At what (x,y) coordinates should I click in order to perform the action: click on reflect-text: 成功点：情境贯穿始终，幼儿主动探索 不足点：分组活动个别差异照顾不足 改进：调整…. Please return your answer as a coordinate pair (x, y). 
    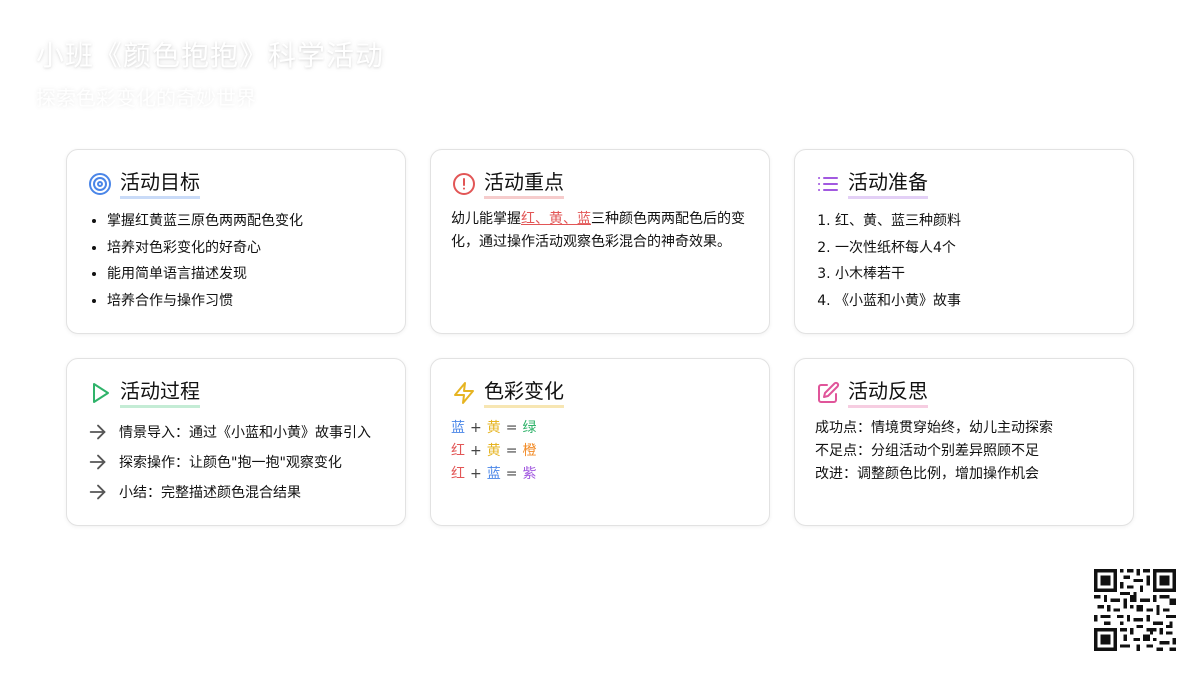
    Looking at the image, I should click on (964, 451).